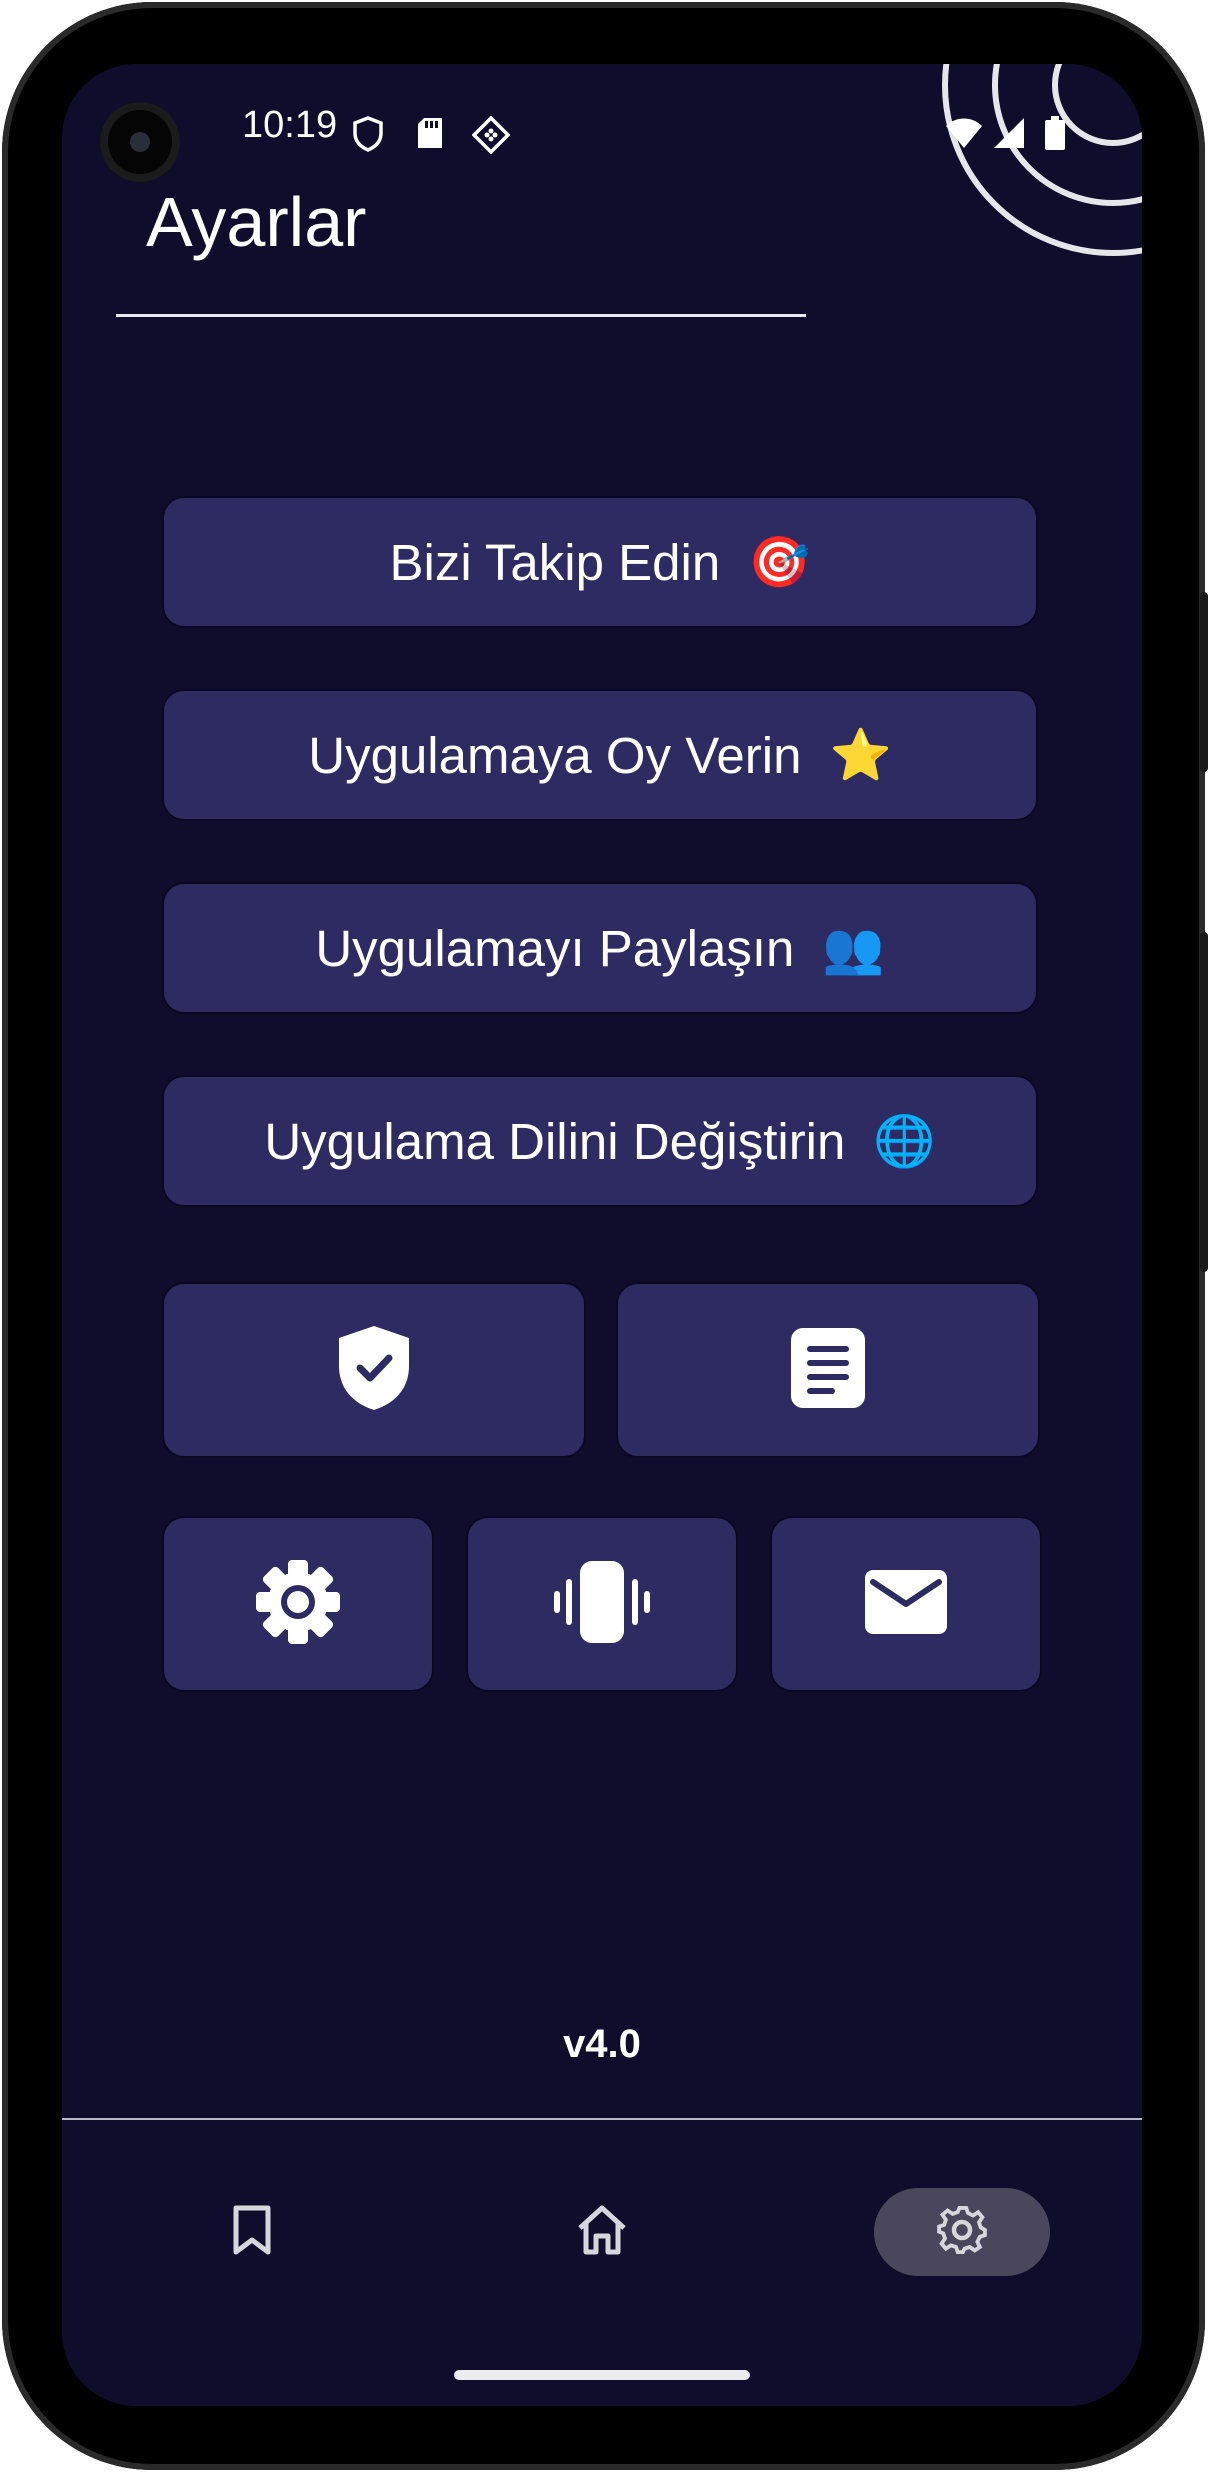 Image resolution: width=1211 pixels, height=2474 pixels. What do you see at coordinates (555, 562) in the screenshot?
I see `follow-us-label: Bizi Takip Edin` at bounding box center [555, 562].